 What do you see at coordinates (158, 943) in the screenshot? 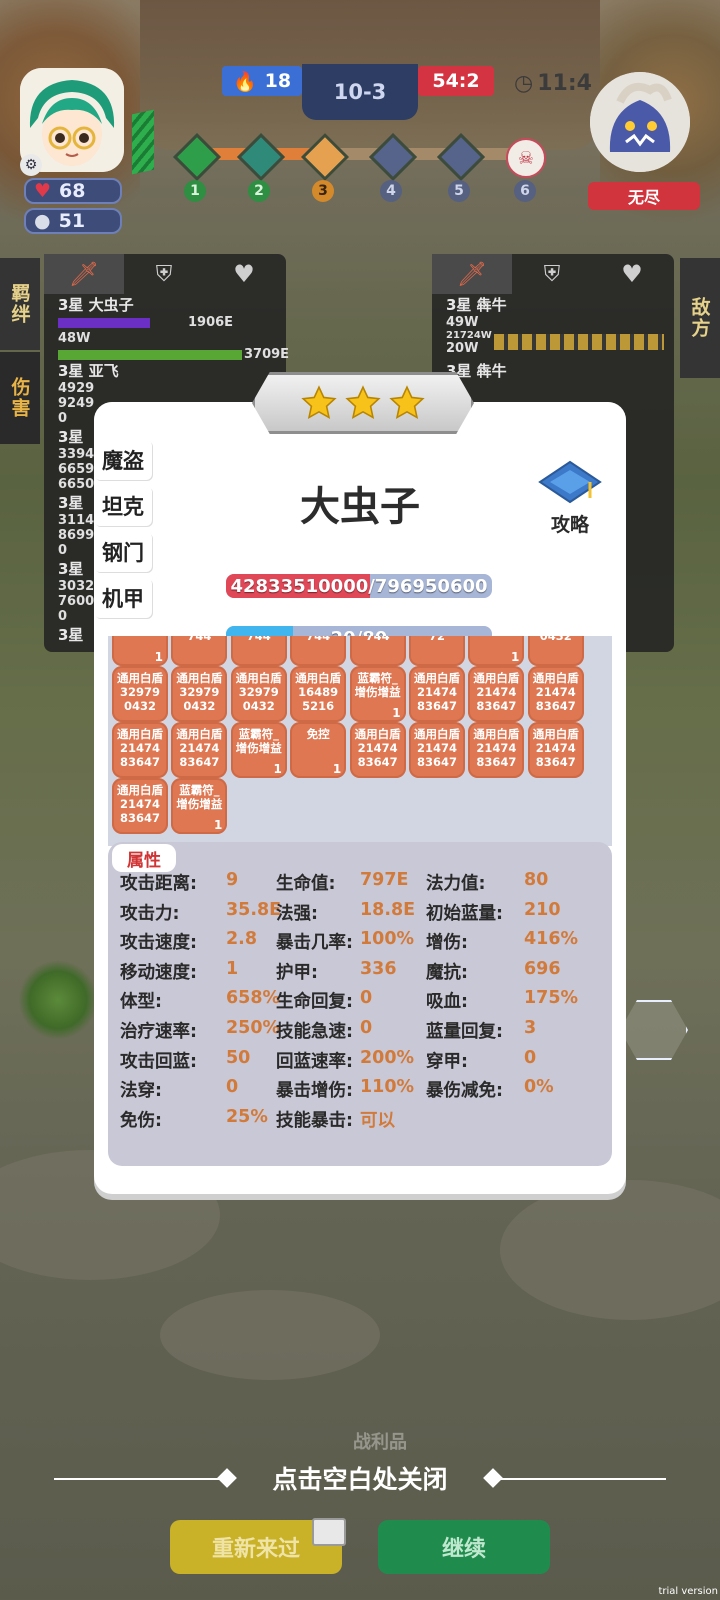
I see `attribute-label: 攻击速度:` at bounding box center [158, 943].